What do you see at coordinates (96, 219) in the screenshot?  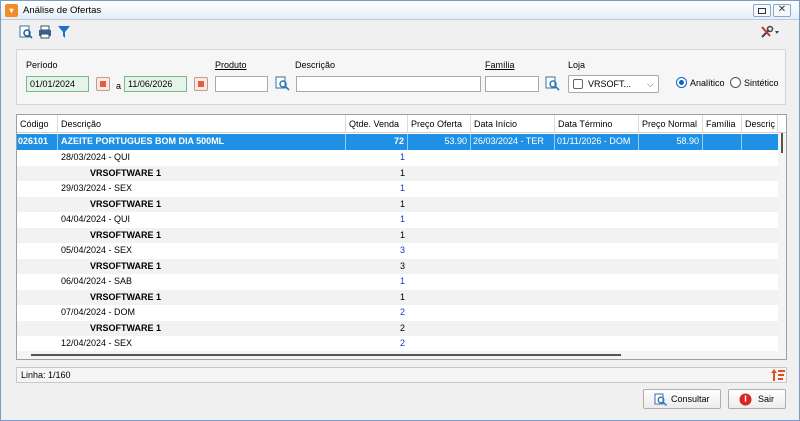 I see `sale-date-cell: 04/04/2024 - QUI` at bounding box center [96, 219].